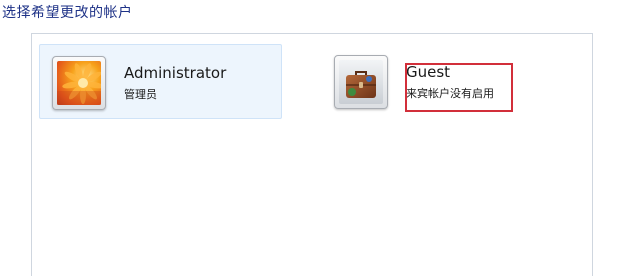  I want to click on account-name: Administrator, so click(175, 73).